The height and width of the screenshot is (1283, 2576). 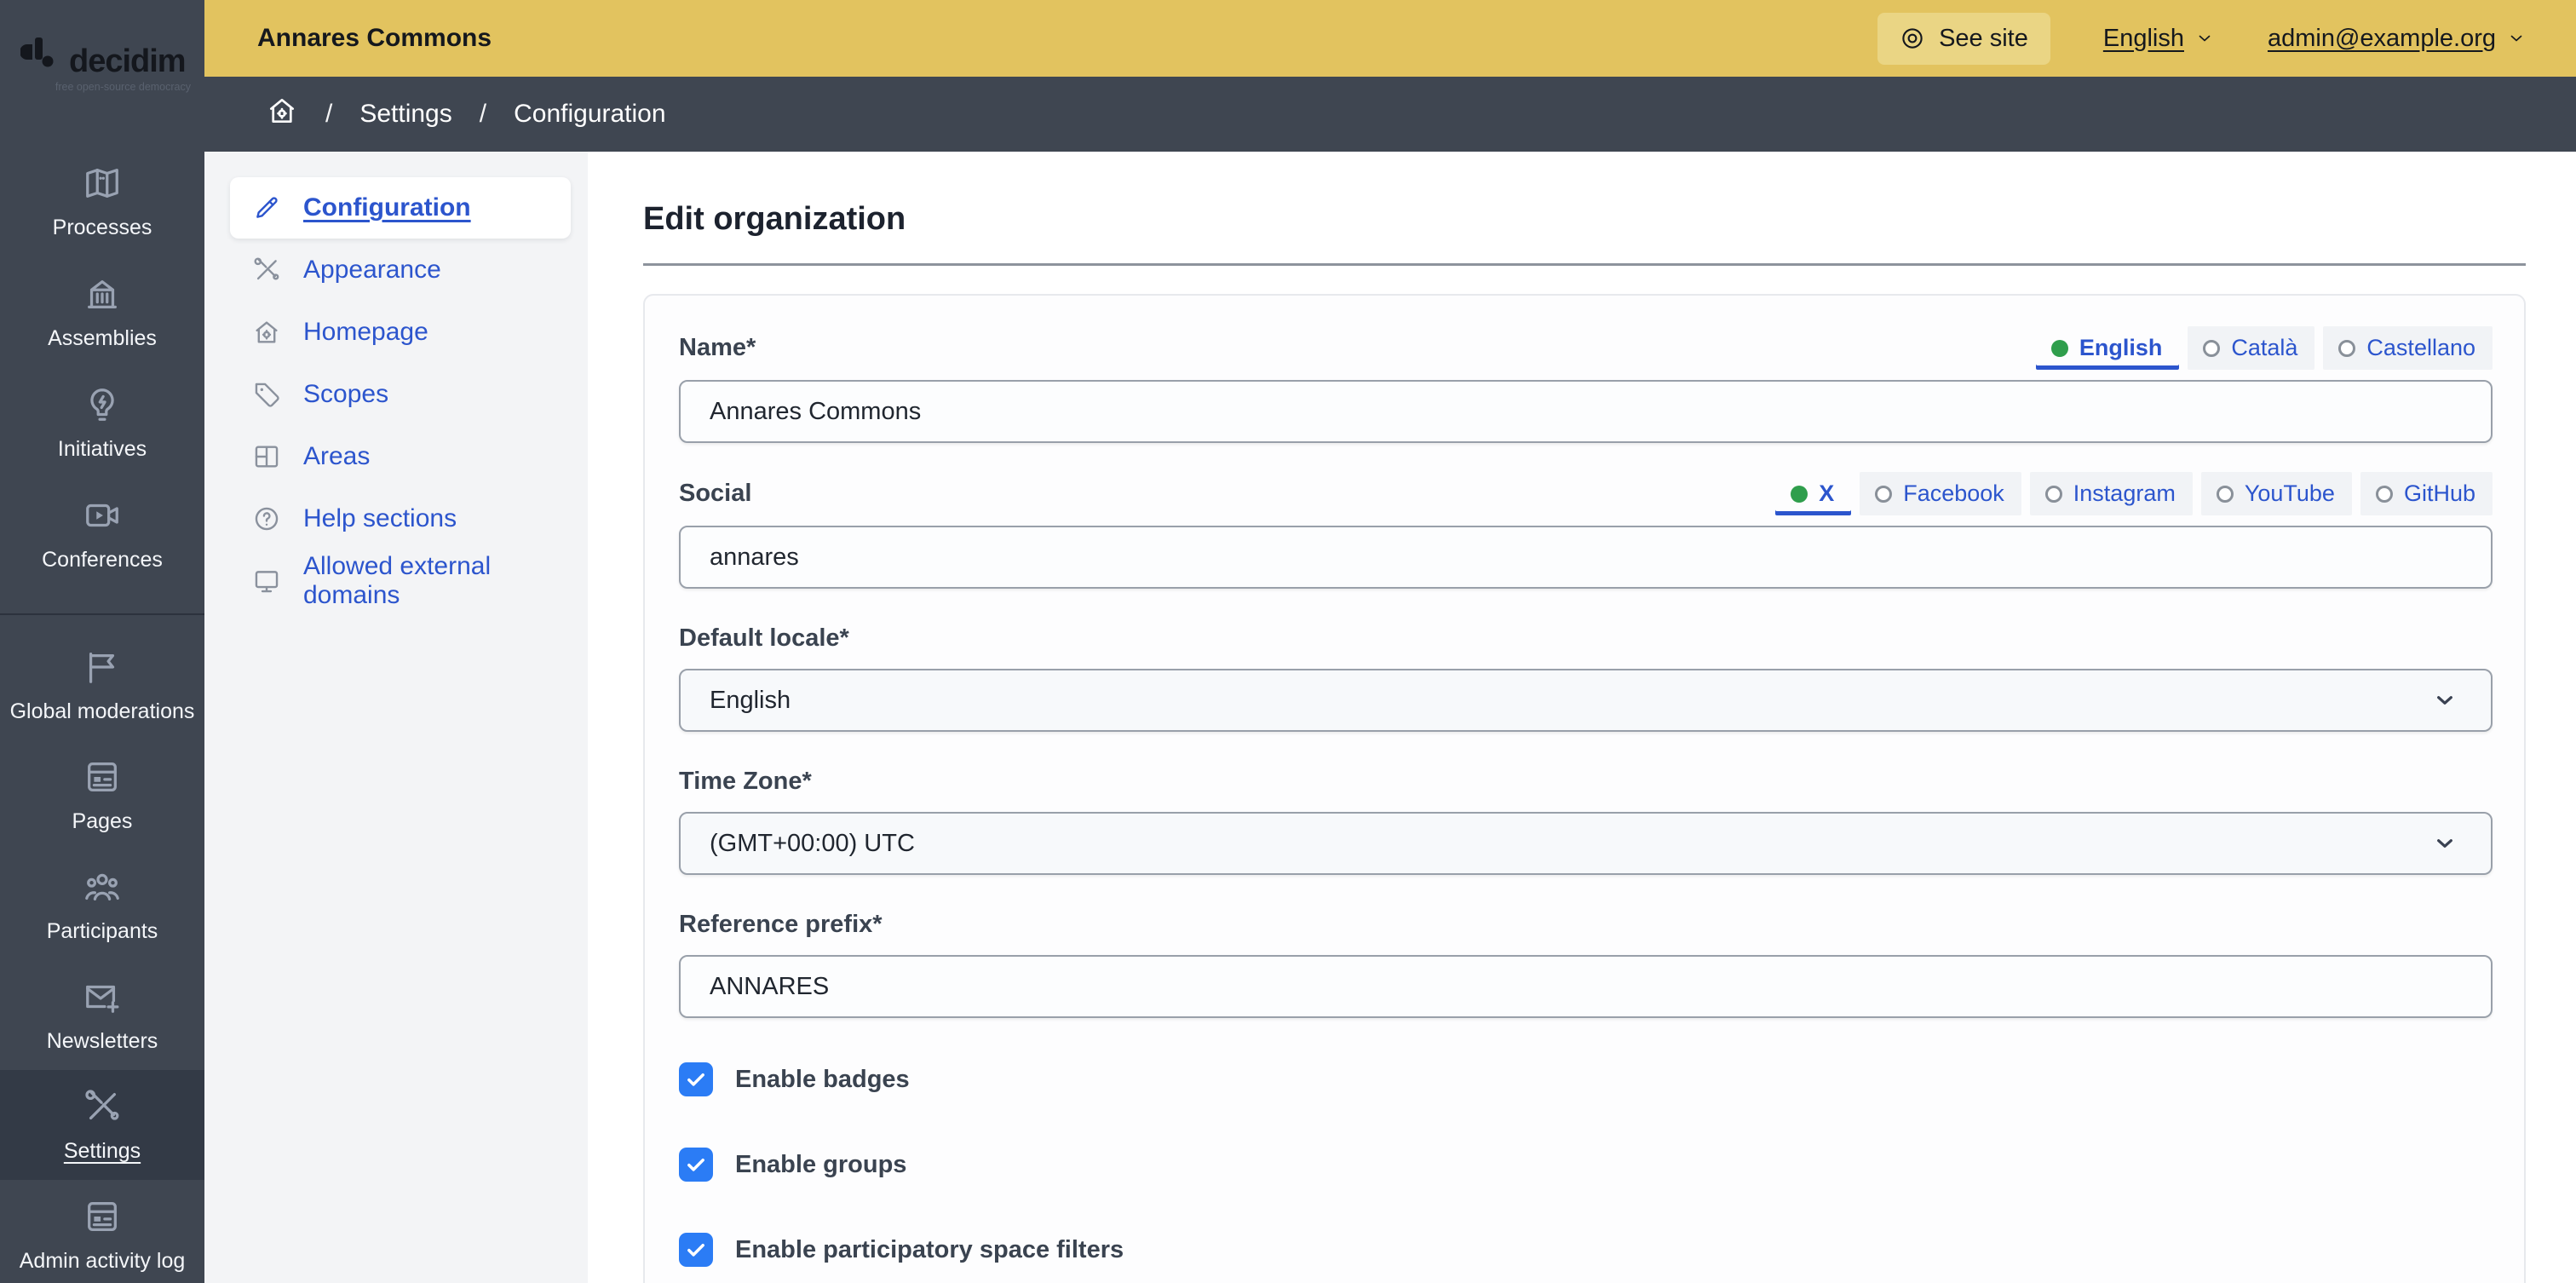 I want to click on name-label: Name*, so click(x=718, y=347).